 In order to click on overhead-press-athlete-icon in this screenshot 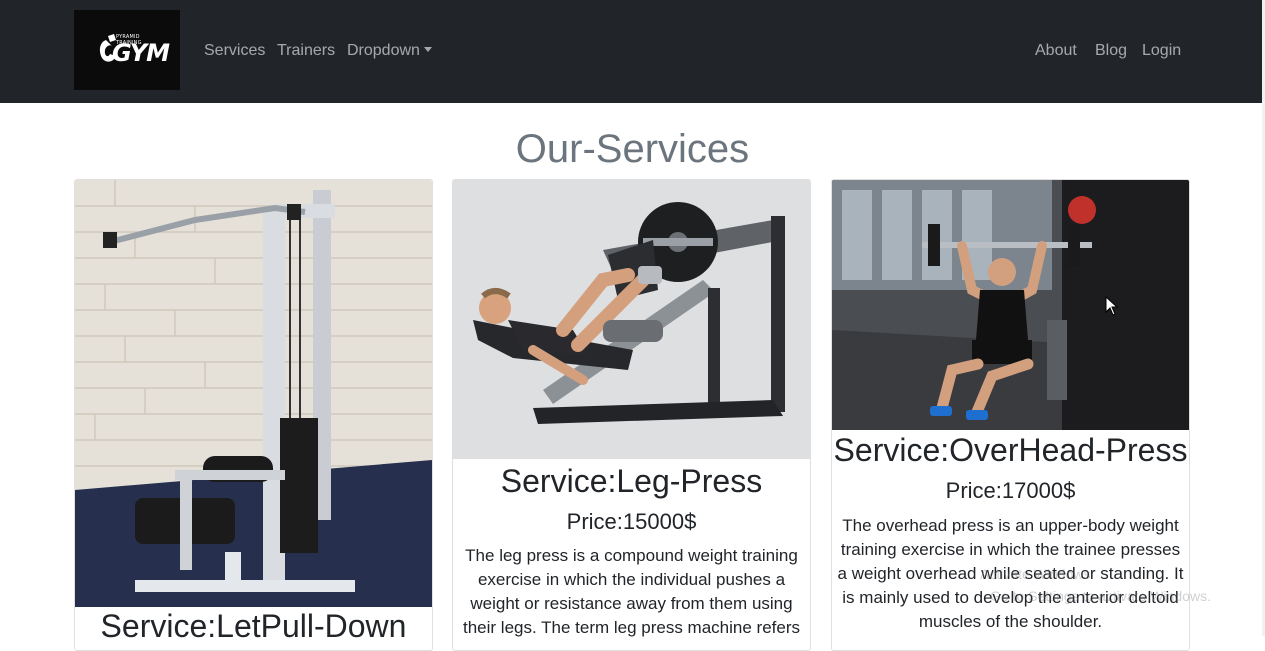, I will do `click(1010, 305)`.